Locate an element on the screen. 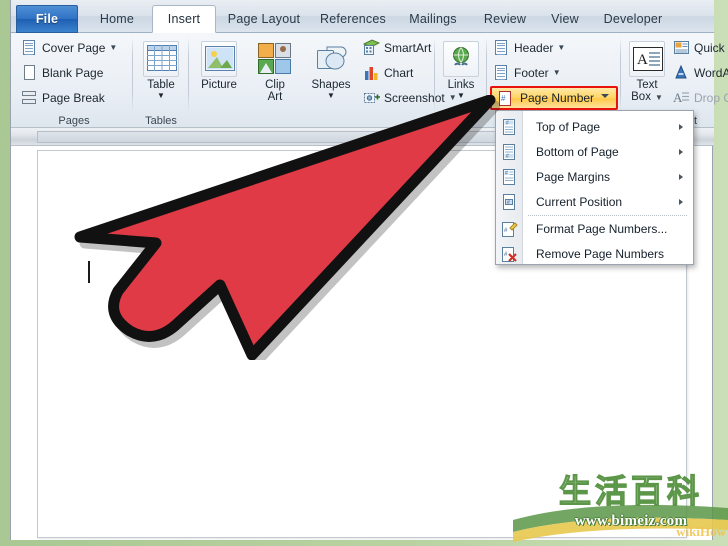 The height and width of the screenshot is (546, 728). format-page-numbers-icon: # is located at coordinates (509, 229).